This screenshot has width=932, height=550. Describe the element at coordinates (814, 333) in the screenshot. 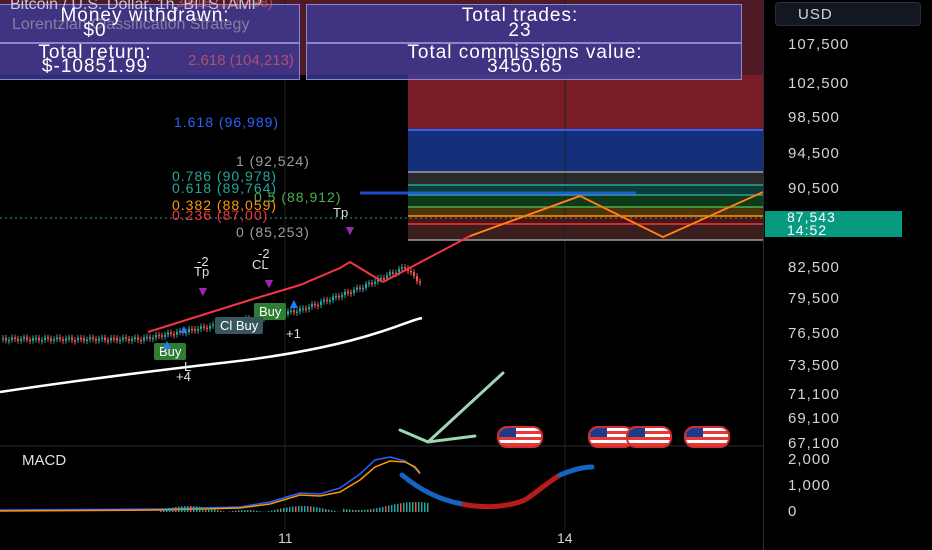

I see `price-tick: 76,500` at that location.